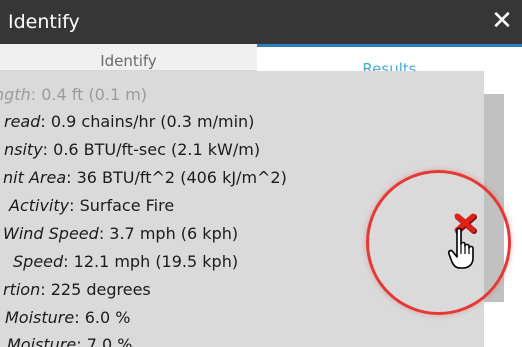 The image size is (522, 347). Describe the element at coordinates (95, 289) in the screenshot. I see `result-value: : 225 degrees` at that location.